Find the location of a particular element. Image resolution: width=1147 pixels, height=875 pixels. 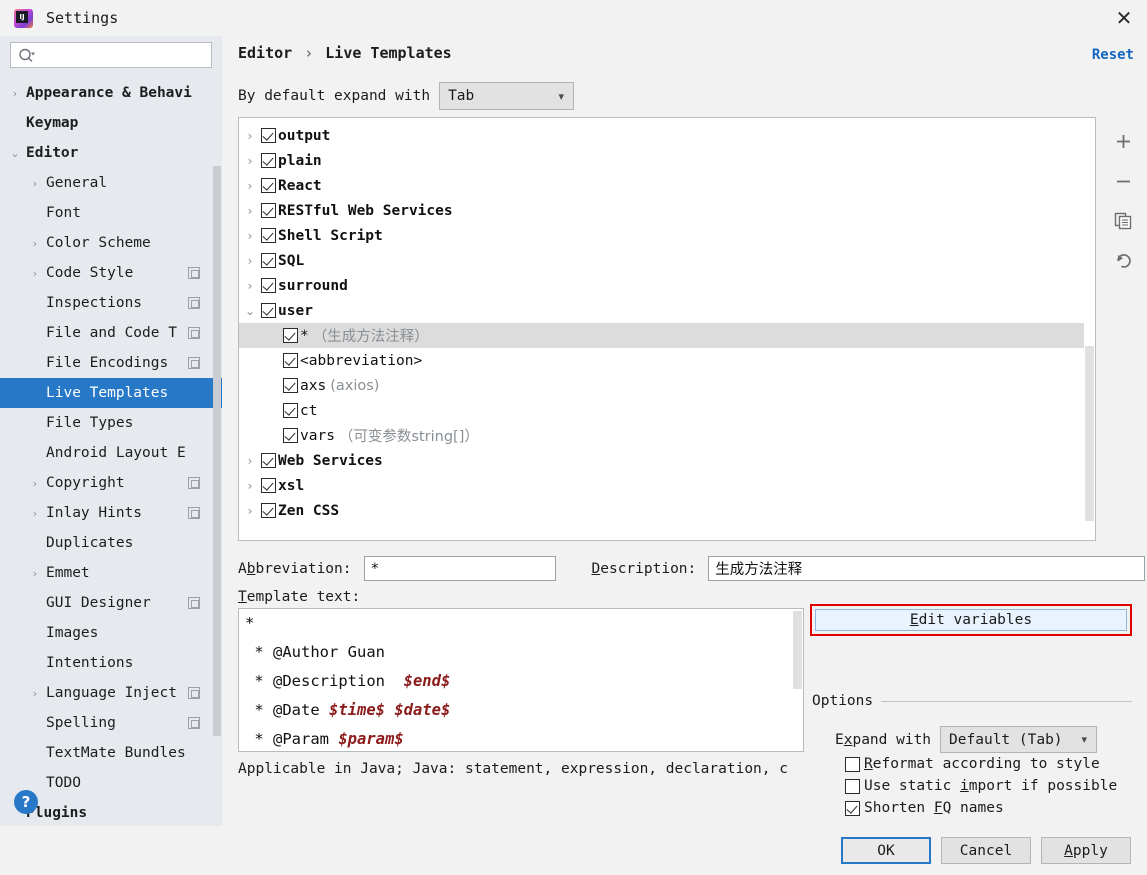

default-expand-dropdown: Tab ▾ is located at coordinates (507, 96).